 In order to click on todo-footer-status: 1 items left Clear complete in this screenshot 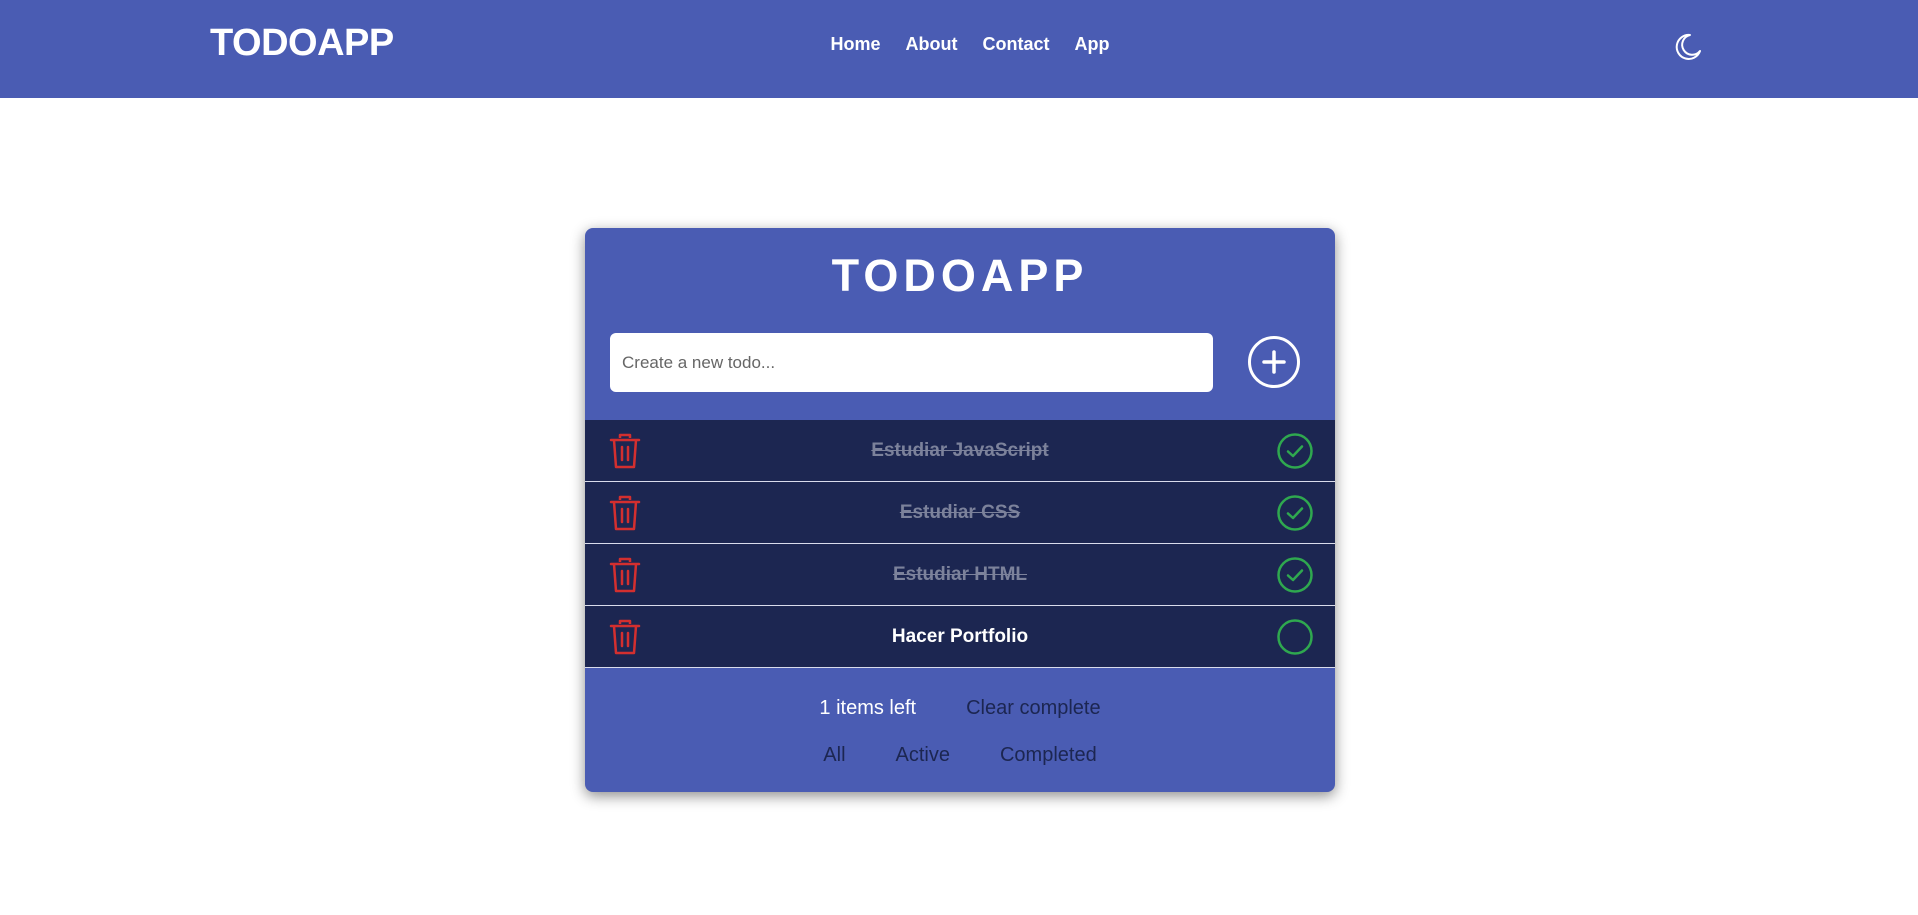, I will do `click(960, 708)`.